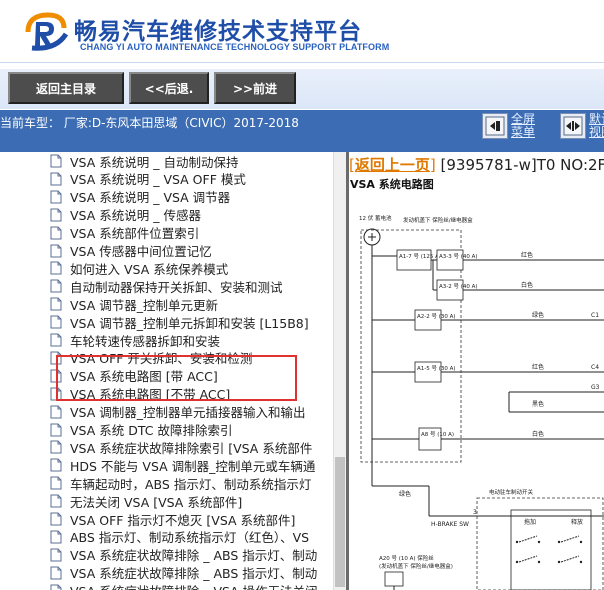 The height and width of the screenshot is (590, 604). I want to click on tree-item-label: VSA 传感器中间位置记忆, so click(141, 250).